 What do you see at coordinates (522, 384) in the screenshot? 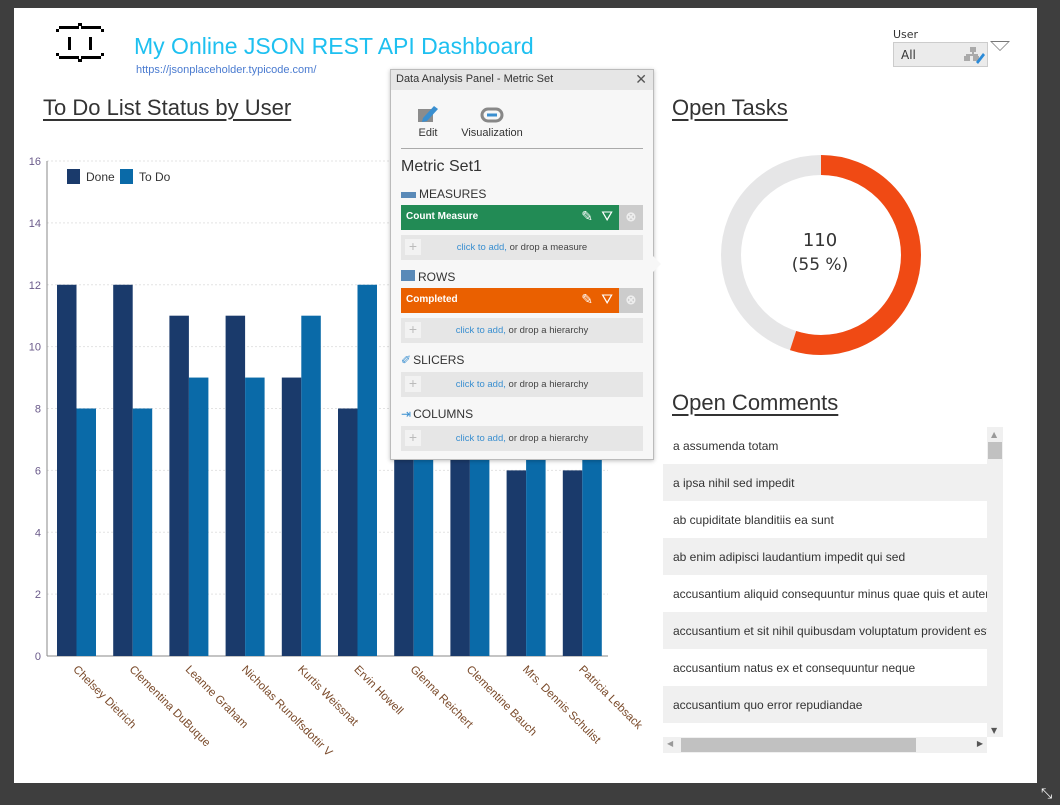
I see `add-slicer-dropzone: + click to add, or drop a hierarchy` at bounding box center [522, 384].